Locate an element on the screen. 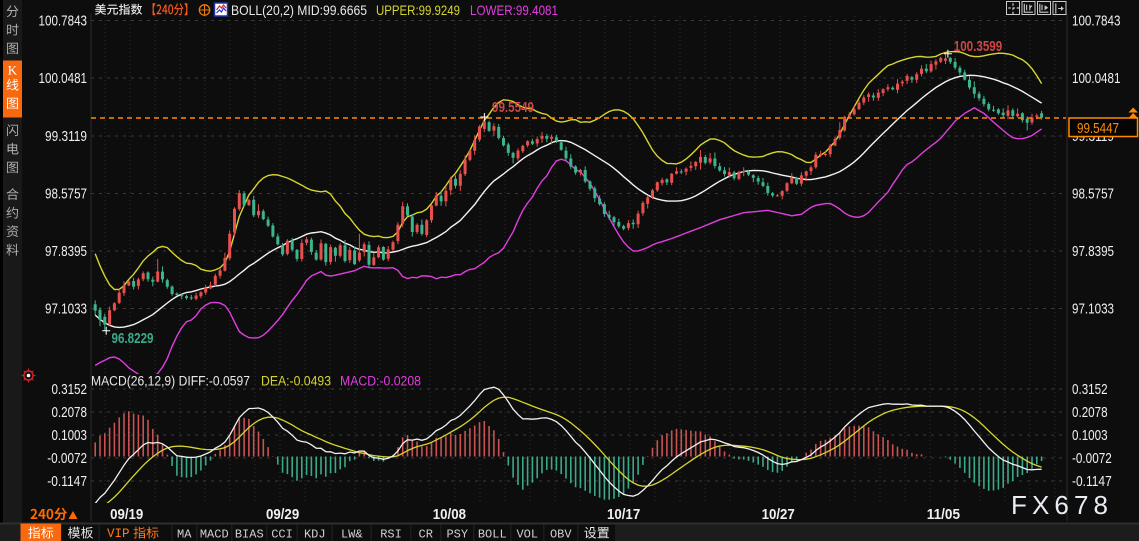  svg-text: DEA:-0.0493 is located at coordinates (296, 381).